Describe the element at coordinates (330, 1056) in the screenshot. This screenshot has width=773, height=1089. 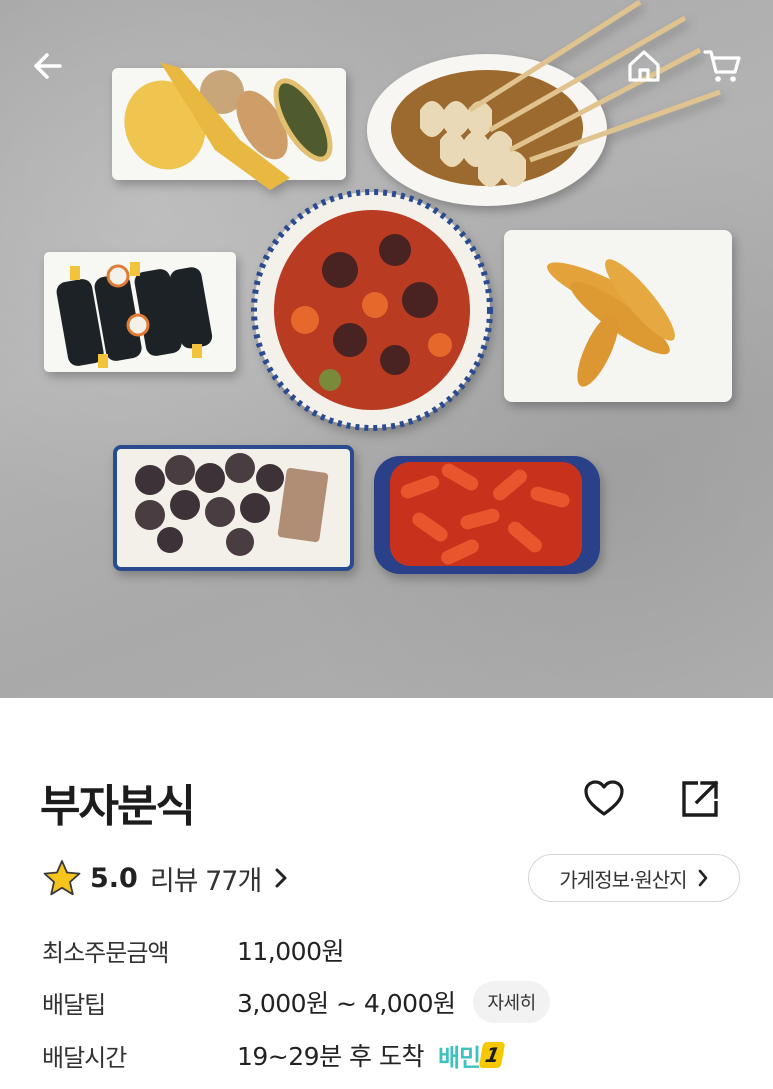
I see `delivery-time-value: 19~29분 후 도착` at that location.